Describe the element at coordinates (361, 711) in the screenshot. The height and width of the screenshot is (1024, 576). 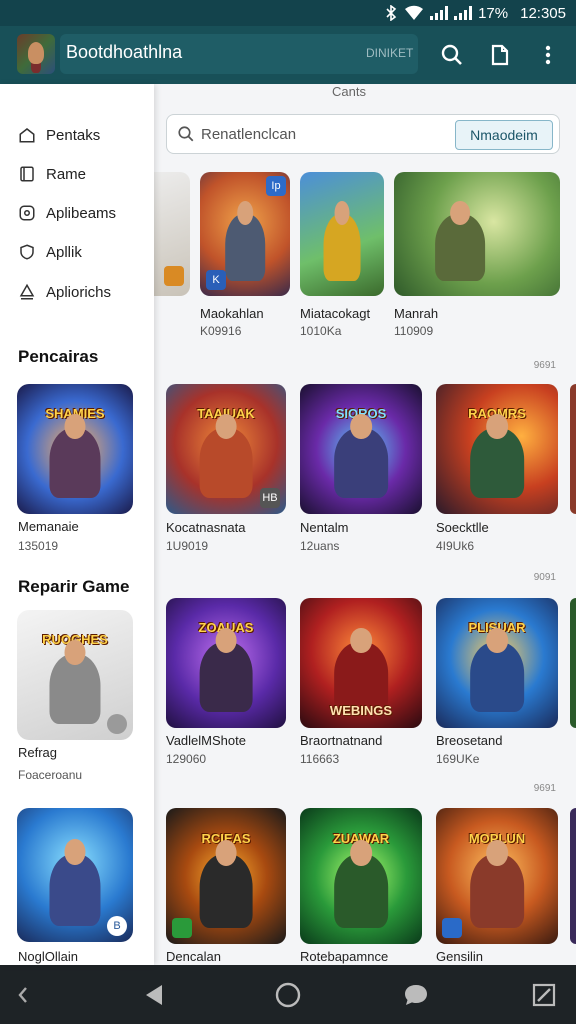
I see `game-tile-banner: WEBINGS` at that location.